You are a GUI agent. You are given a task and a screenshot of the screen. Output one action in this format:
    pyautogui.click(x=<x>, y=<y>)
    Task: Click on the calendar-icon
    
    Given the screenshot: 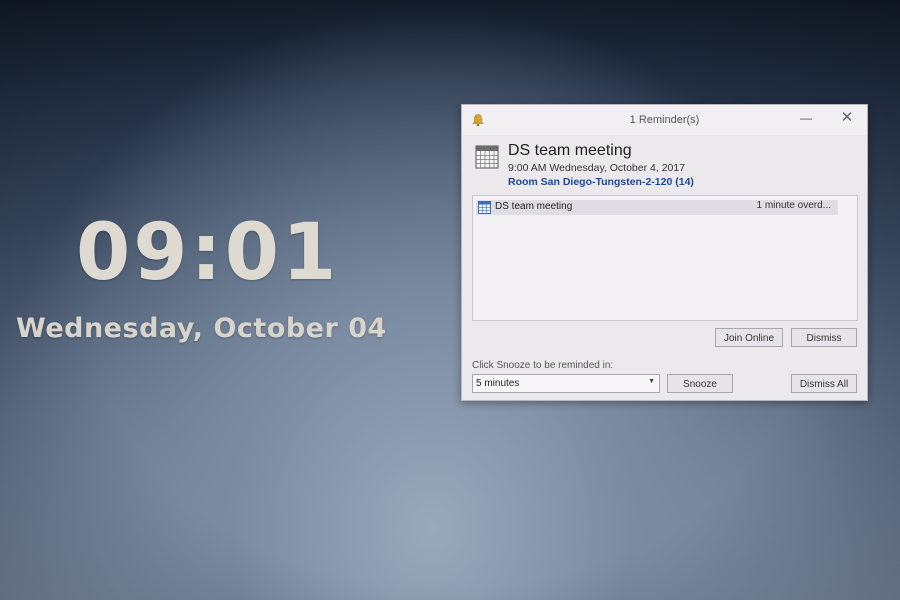 What is the action you would take?
    pyautogui.click(x=487, y=157)
    